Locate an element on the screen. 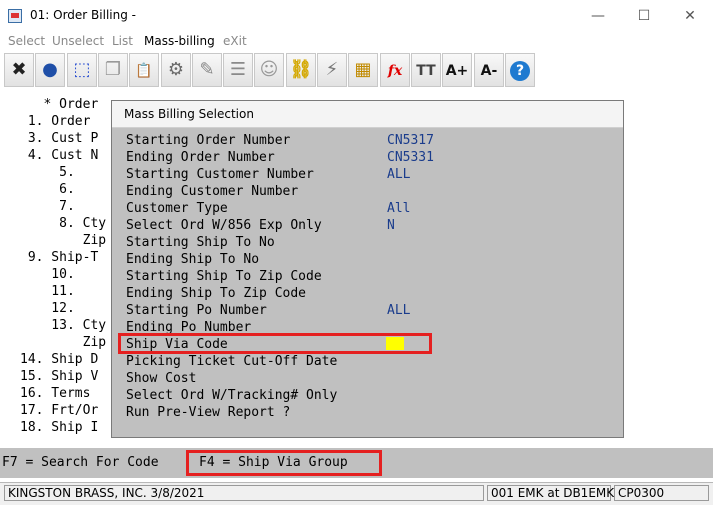  copy-button: ❐ is located at coordinates (113, 70).